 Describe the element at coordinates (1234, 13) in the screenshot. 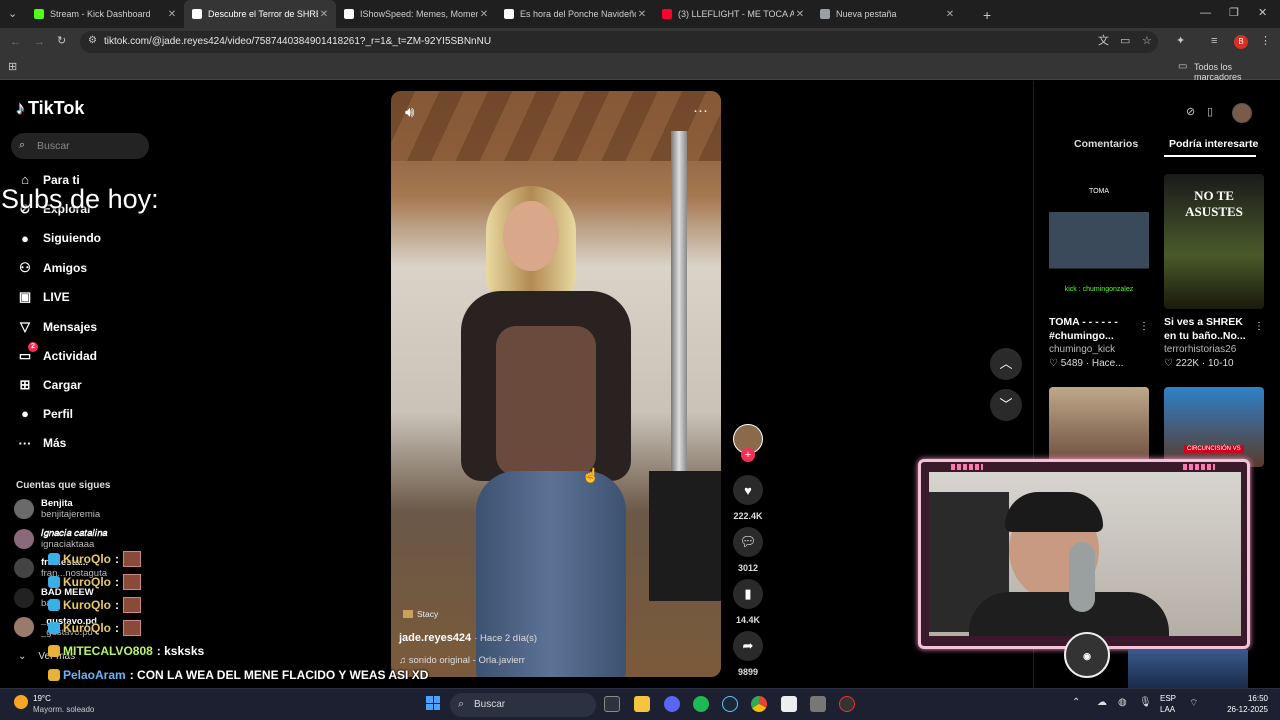

I see `maximize-icon: ❐` at that location.